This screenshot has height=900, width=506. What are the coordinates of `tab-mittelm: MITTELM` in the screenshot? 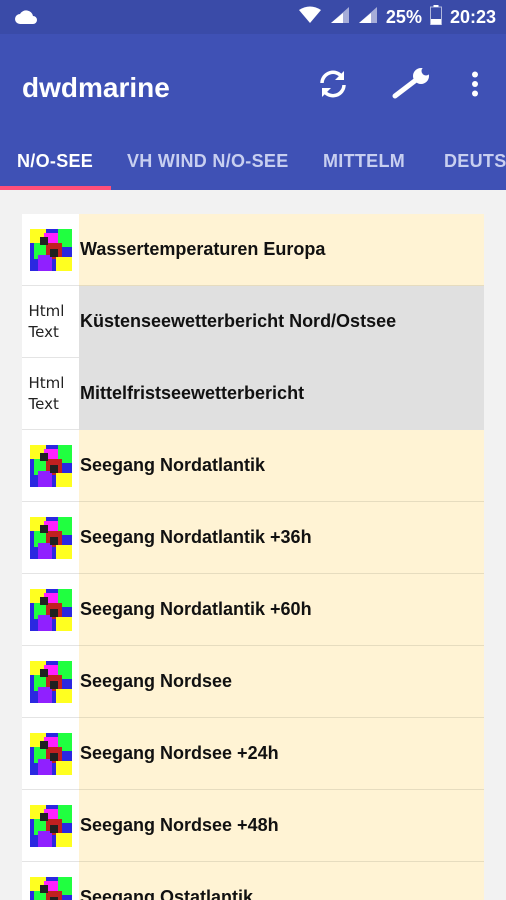 It's located at (364, 161).